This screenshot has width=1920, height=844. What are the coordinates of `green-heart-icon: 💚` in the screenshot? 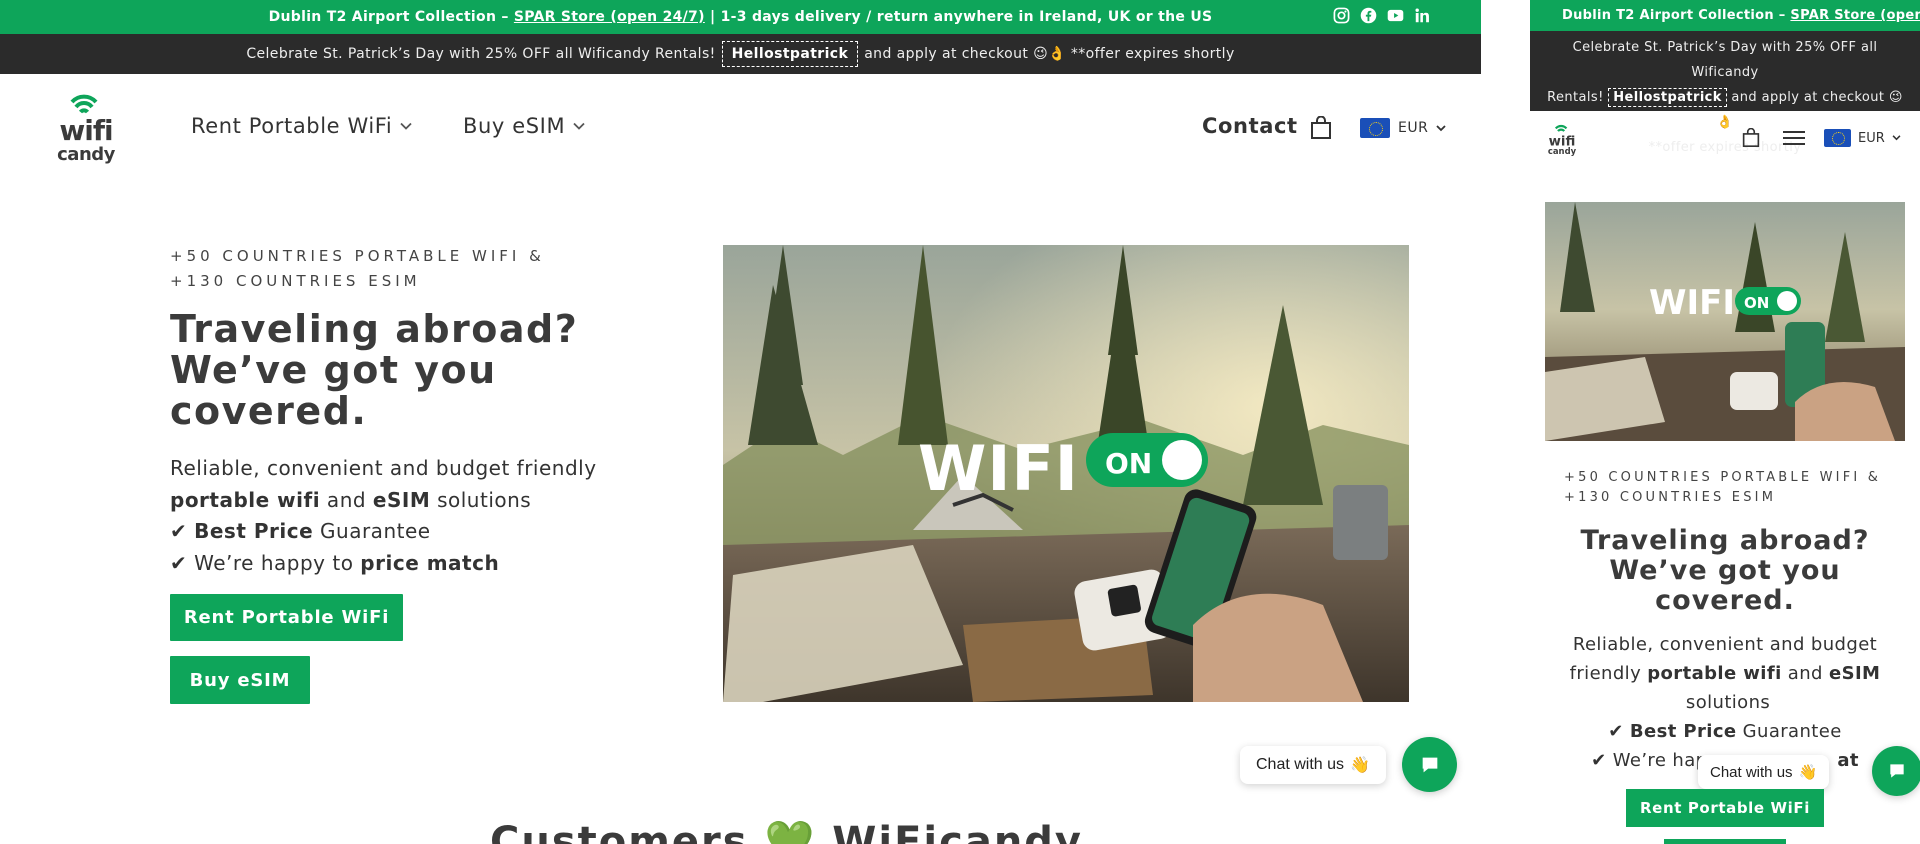 It's located at (790, 831).